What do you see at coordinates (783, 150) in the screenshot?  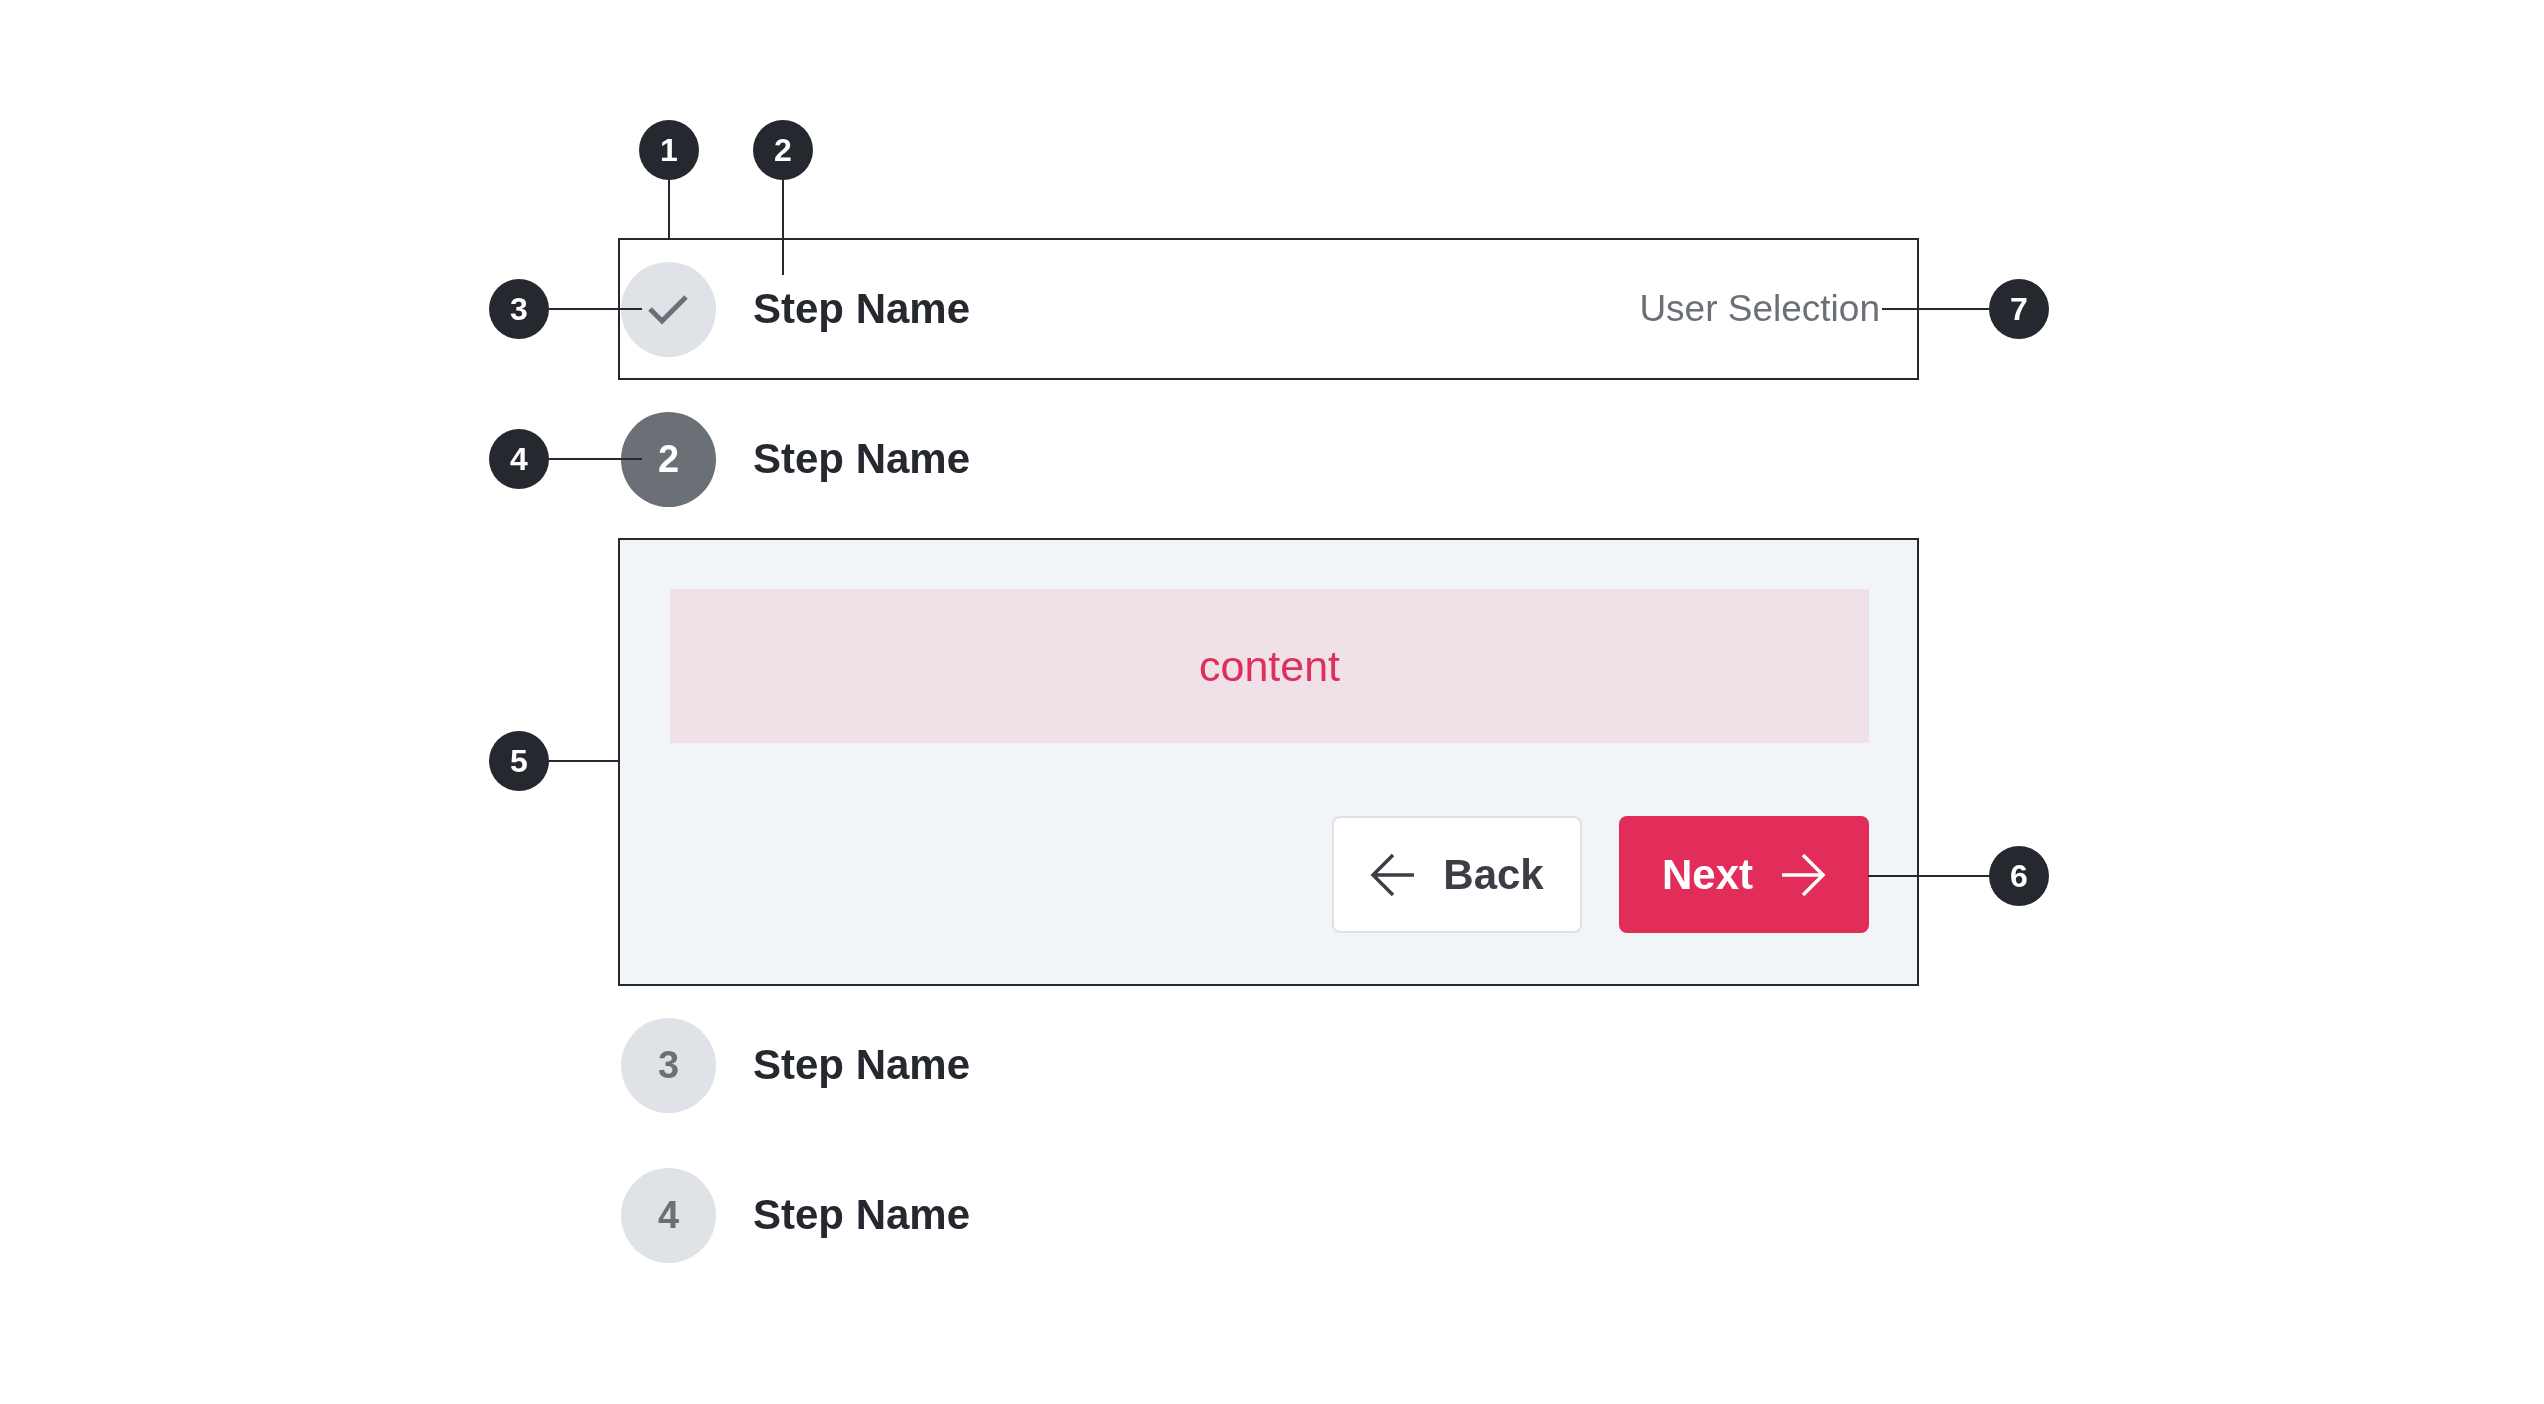 I see `callout-marker: 2` at bounding box center [783, 150].